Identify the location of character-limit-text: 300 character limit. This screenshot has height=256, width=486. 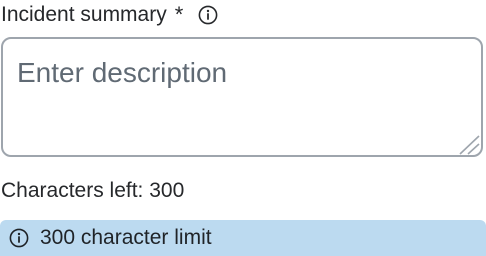
(126, 237).